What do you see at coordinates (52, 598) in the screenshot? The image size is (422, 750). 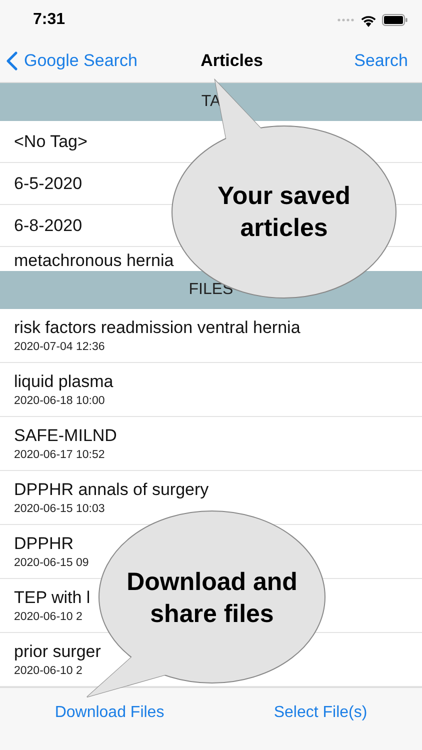 I see `file-name: TEP with l` at bounding box center [52, 598].